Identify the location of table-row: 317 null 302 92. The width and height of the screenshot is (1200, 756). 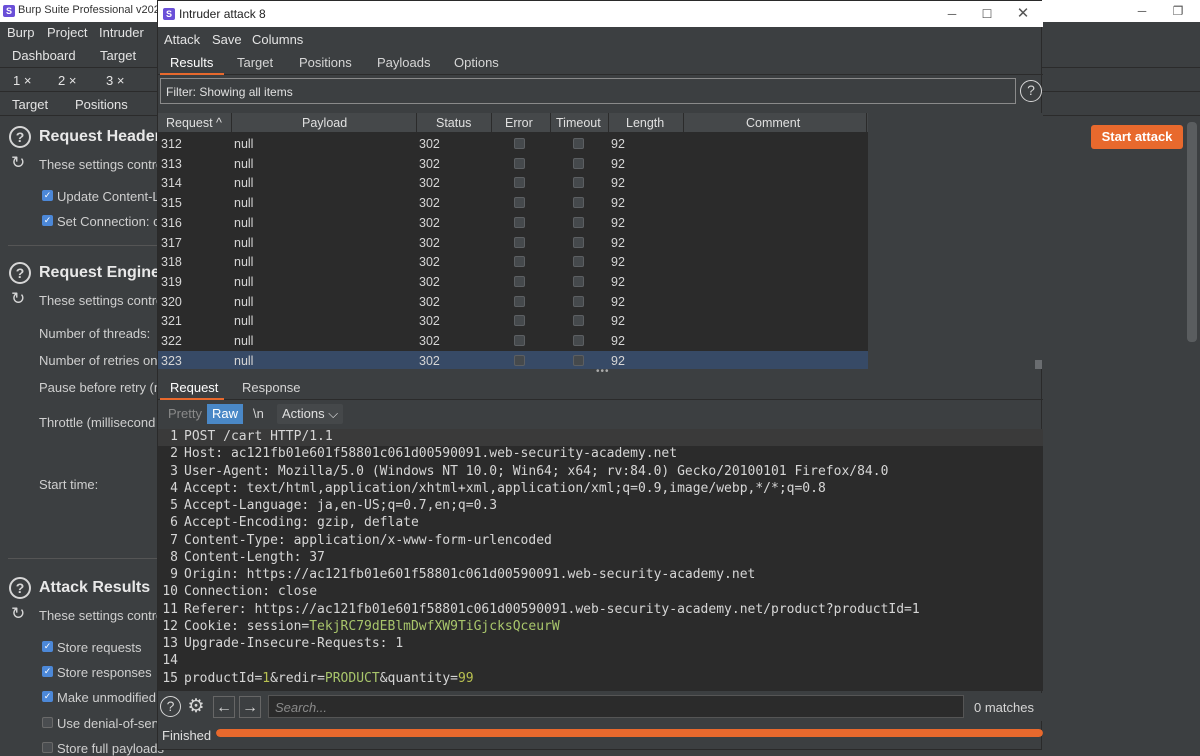
(513, 243).